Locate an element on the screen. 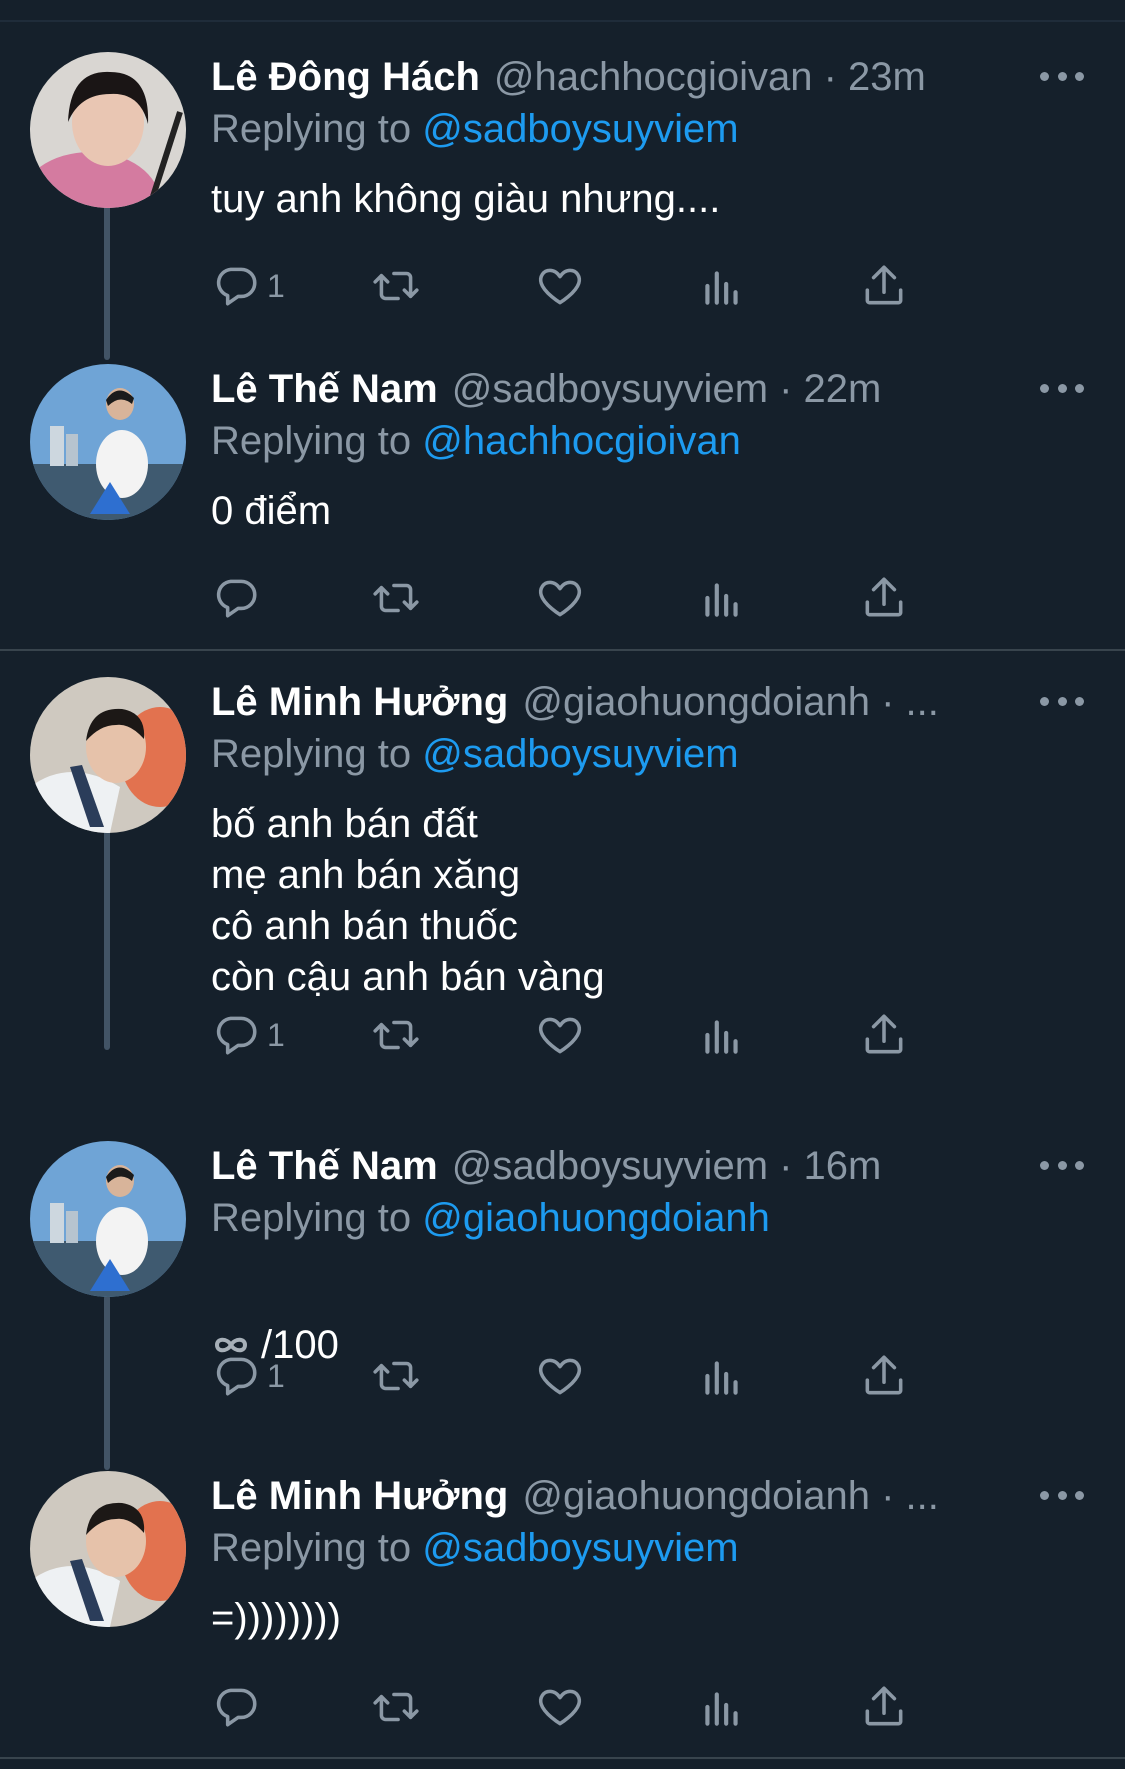  display-name: Lê Đông Hách is located at coordinates (345, 77).